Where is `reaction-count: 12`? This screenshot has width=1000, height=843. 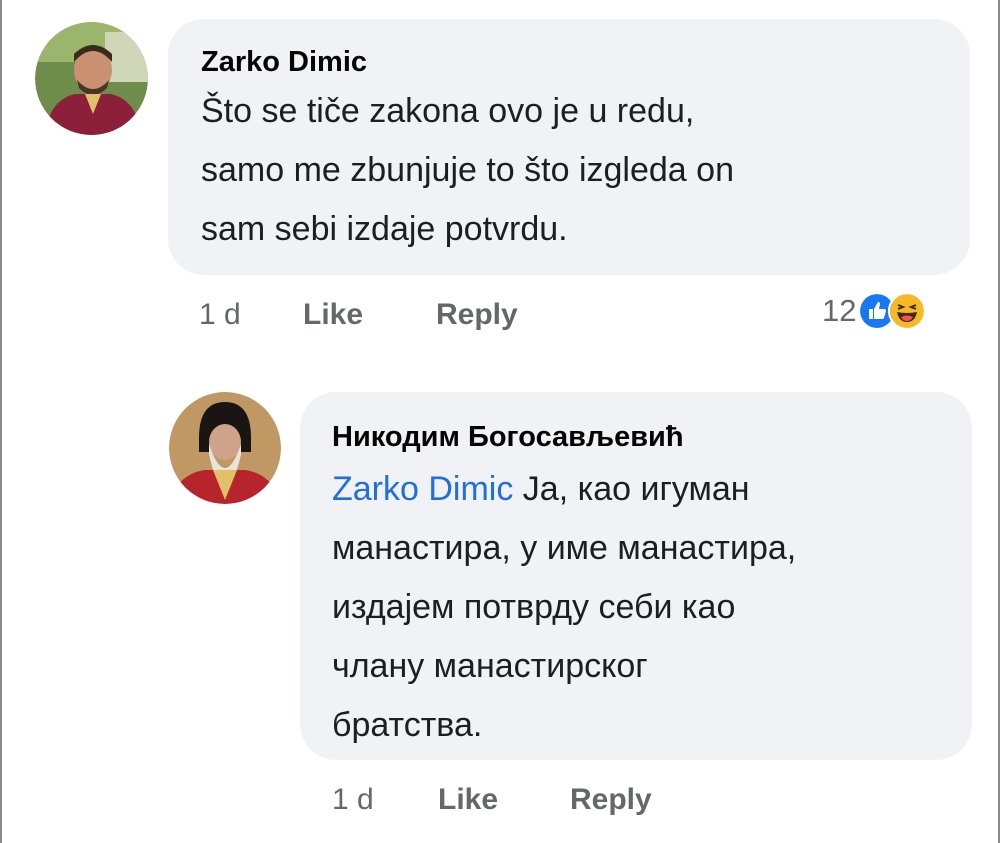
reaction-count: 12 is located at coordinates (839, 310).